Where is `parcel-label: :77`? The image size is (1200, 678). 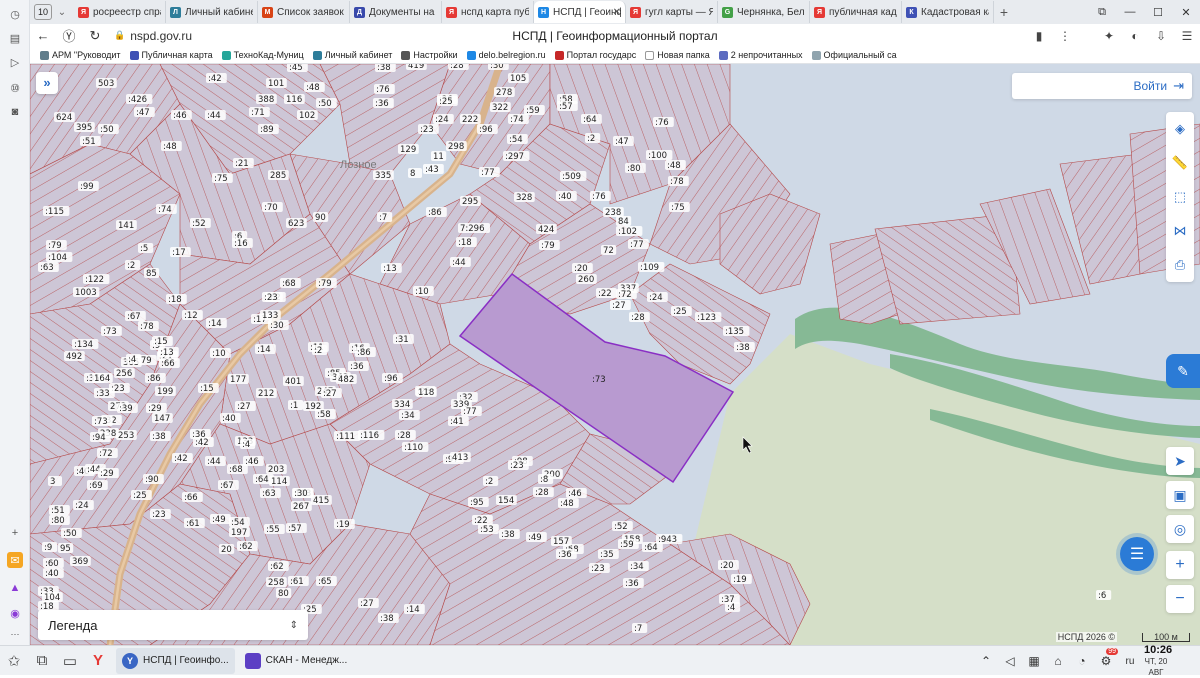
parcel-label: :77 is located at coordinates (488, 173).